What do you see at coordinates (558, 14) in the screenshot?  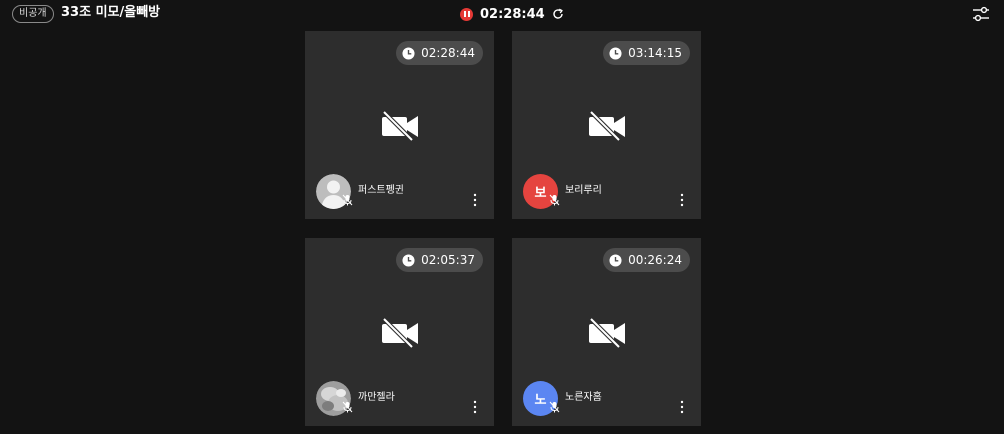 I see `refresh-icon` at bounding box center [558, 14].